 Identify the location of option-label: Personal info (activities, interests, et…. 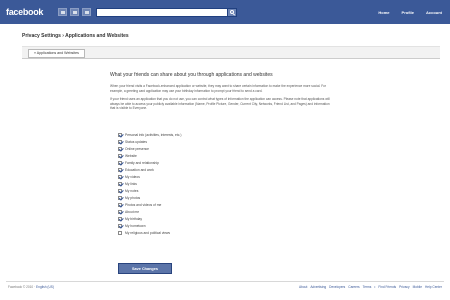
(153, 134).